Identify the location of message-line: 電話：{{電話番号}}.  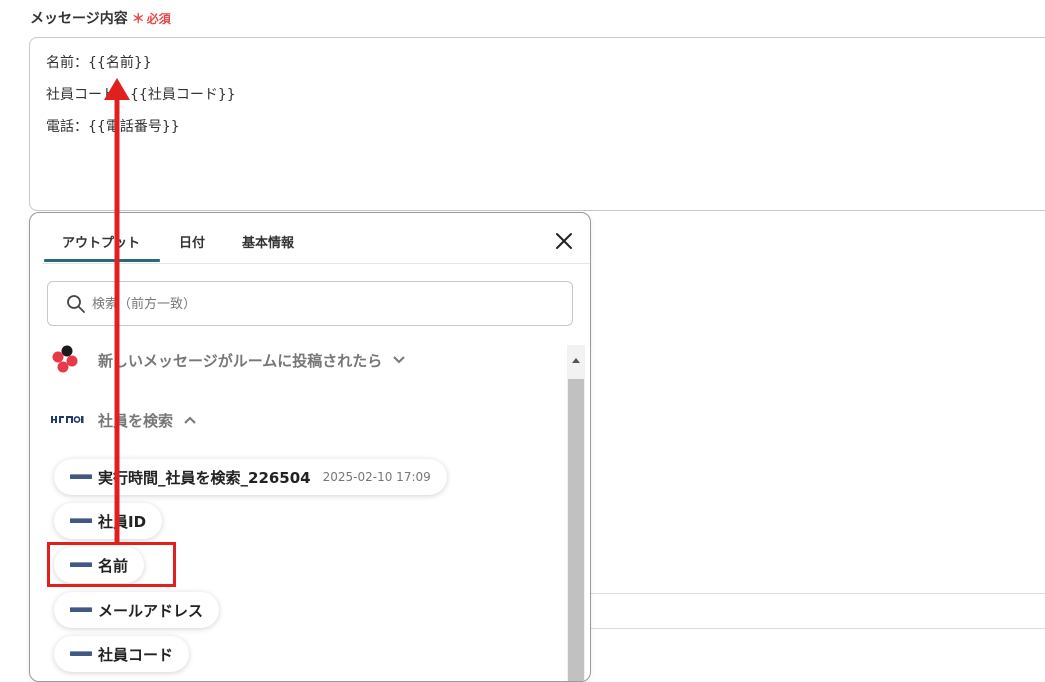
(113, 127).